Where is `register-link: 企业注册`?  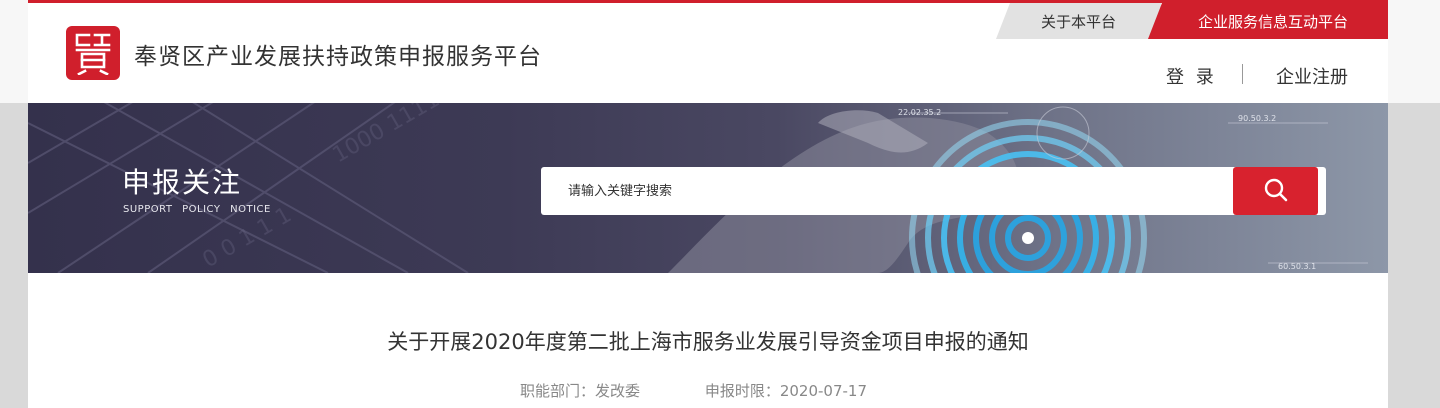
register-link: 企业注册 is located at coordinates (1312, 76).